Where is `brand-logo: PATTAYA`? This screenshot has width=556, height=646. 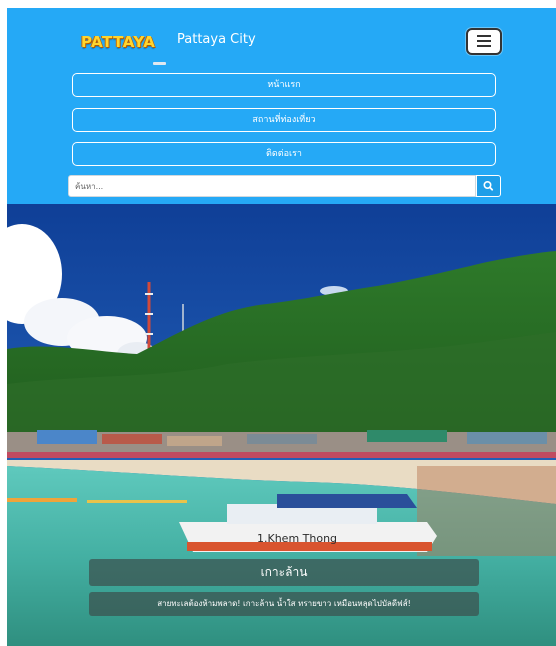
brand-logo: PATTAYA is located at coordinates (118, 42).